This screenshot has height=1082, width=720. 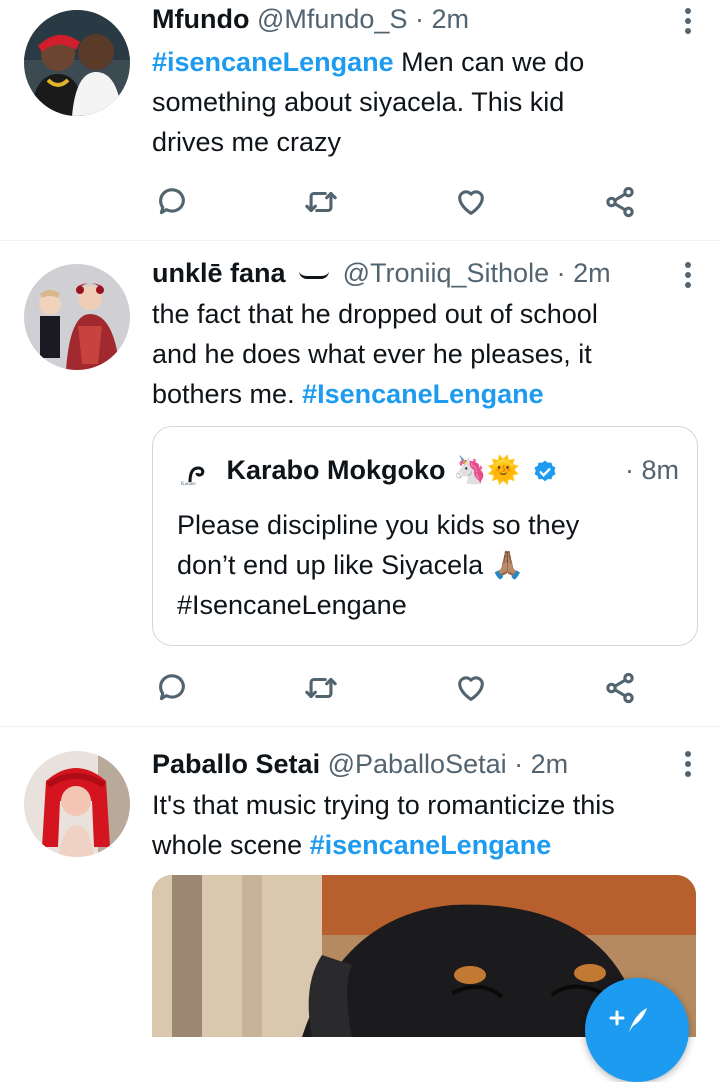 I want to click on handle: @Mfundo_S, so click(x=332, y=19).